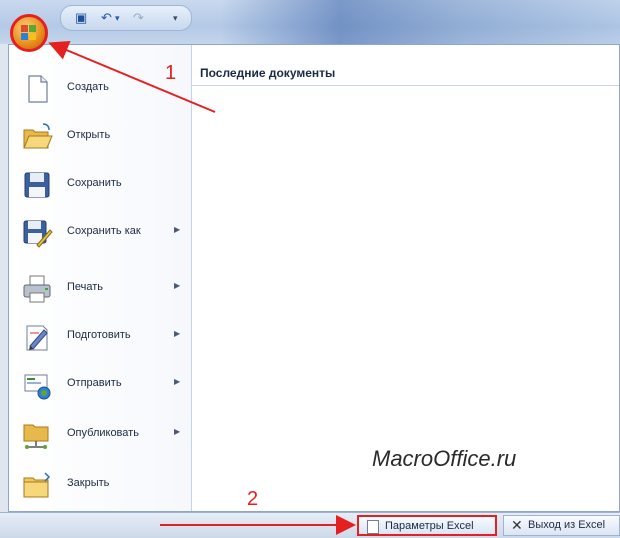 The image size is (620, 538). I want to click on new-document-icon, so click(38, 89).